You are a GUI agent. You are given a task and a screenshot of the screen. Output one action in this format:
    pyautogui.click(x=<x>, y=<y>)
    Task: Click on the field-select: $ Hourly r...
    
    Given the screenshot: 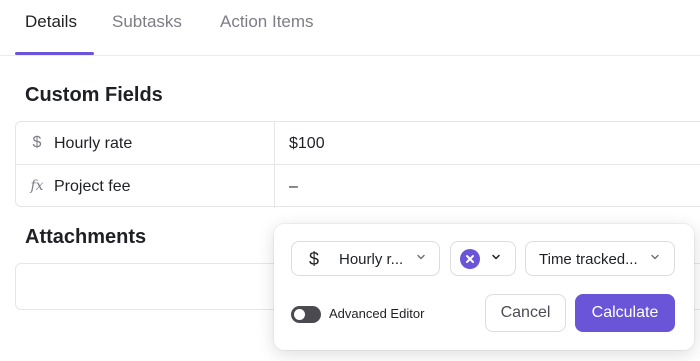 What is the action you would take?
    pyautogui.click(x=365, y=258)
    